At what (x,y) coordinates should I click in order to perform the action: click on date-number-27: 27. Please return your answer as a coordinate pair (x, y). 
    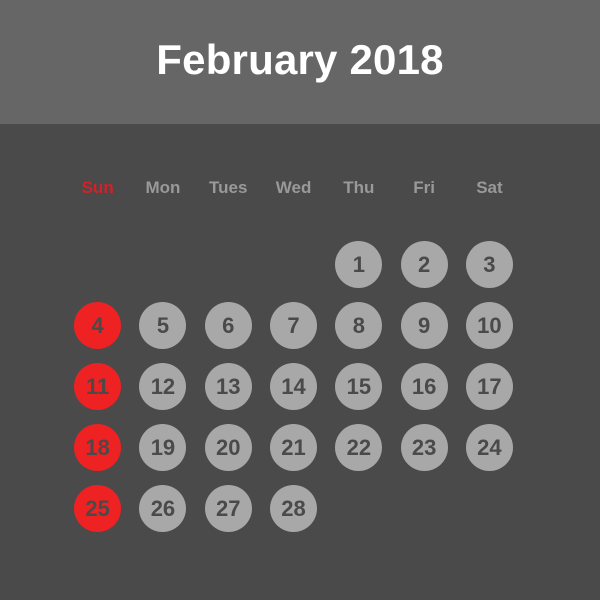
    Looking at the image, I should click on (228, 508).